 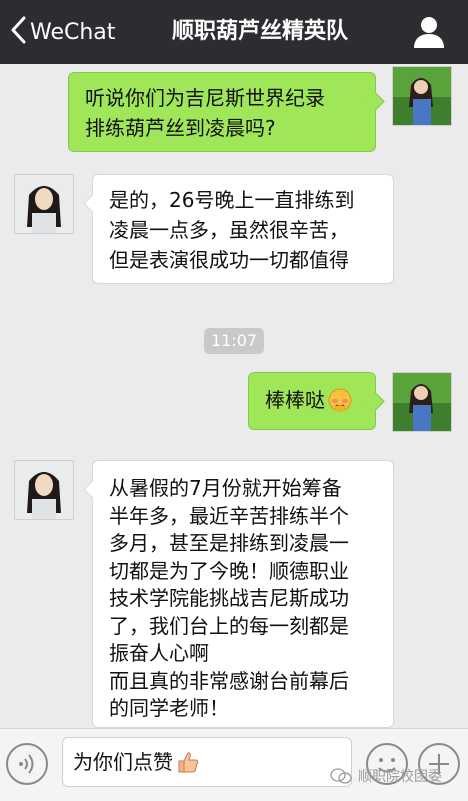 What do you see at coordinates (169, 708) in the screenshot?
I see `message-text: 的同学老师！` at bounding box center [169, 708].